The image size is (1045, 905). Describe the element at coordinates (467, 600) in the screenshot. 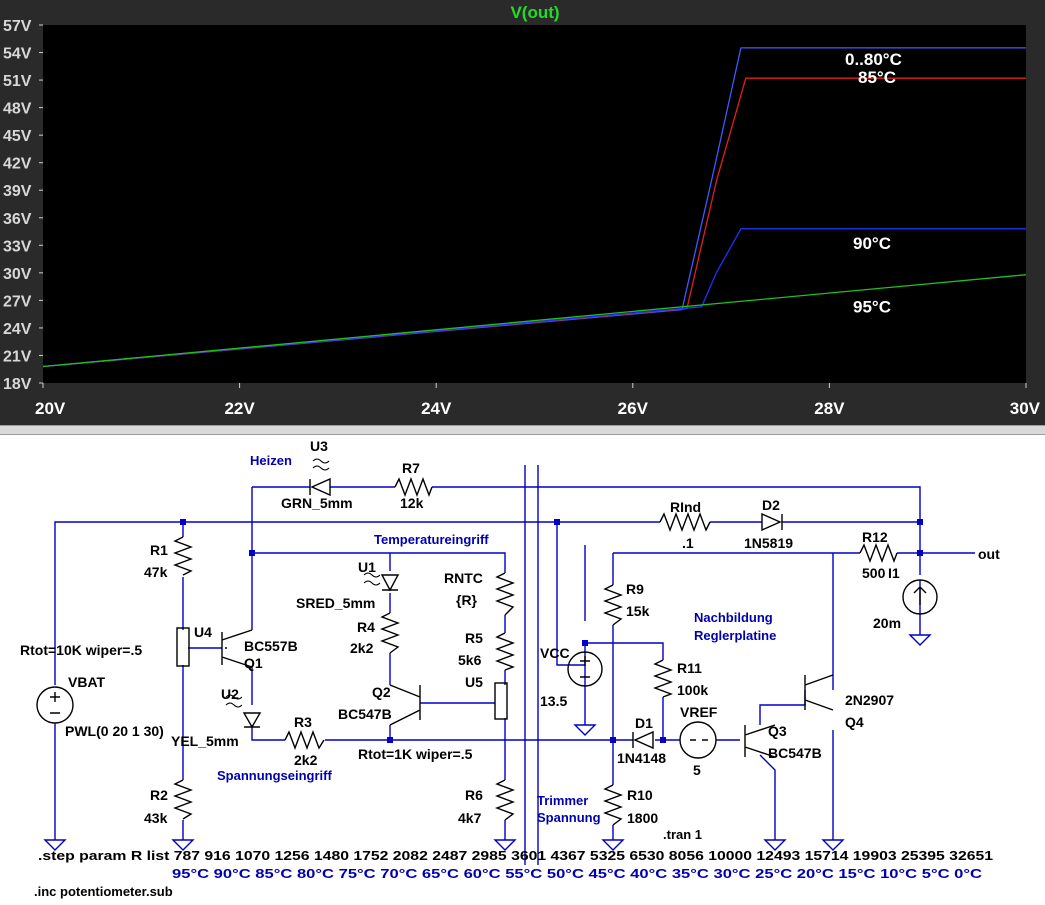

I see `label-rntc-value: {R}` at that location.